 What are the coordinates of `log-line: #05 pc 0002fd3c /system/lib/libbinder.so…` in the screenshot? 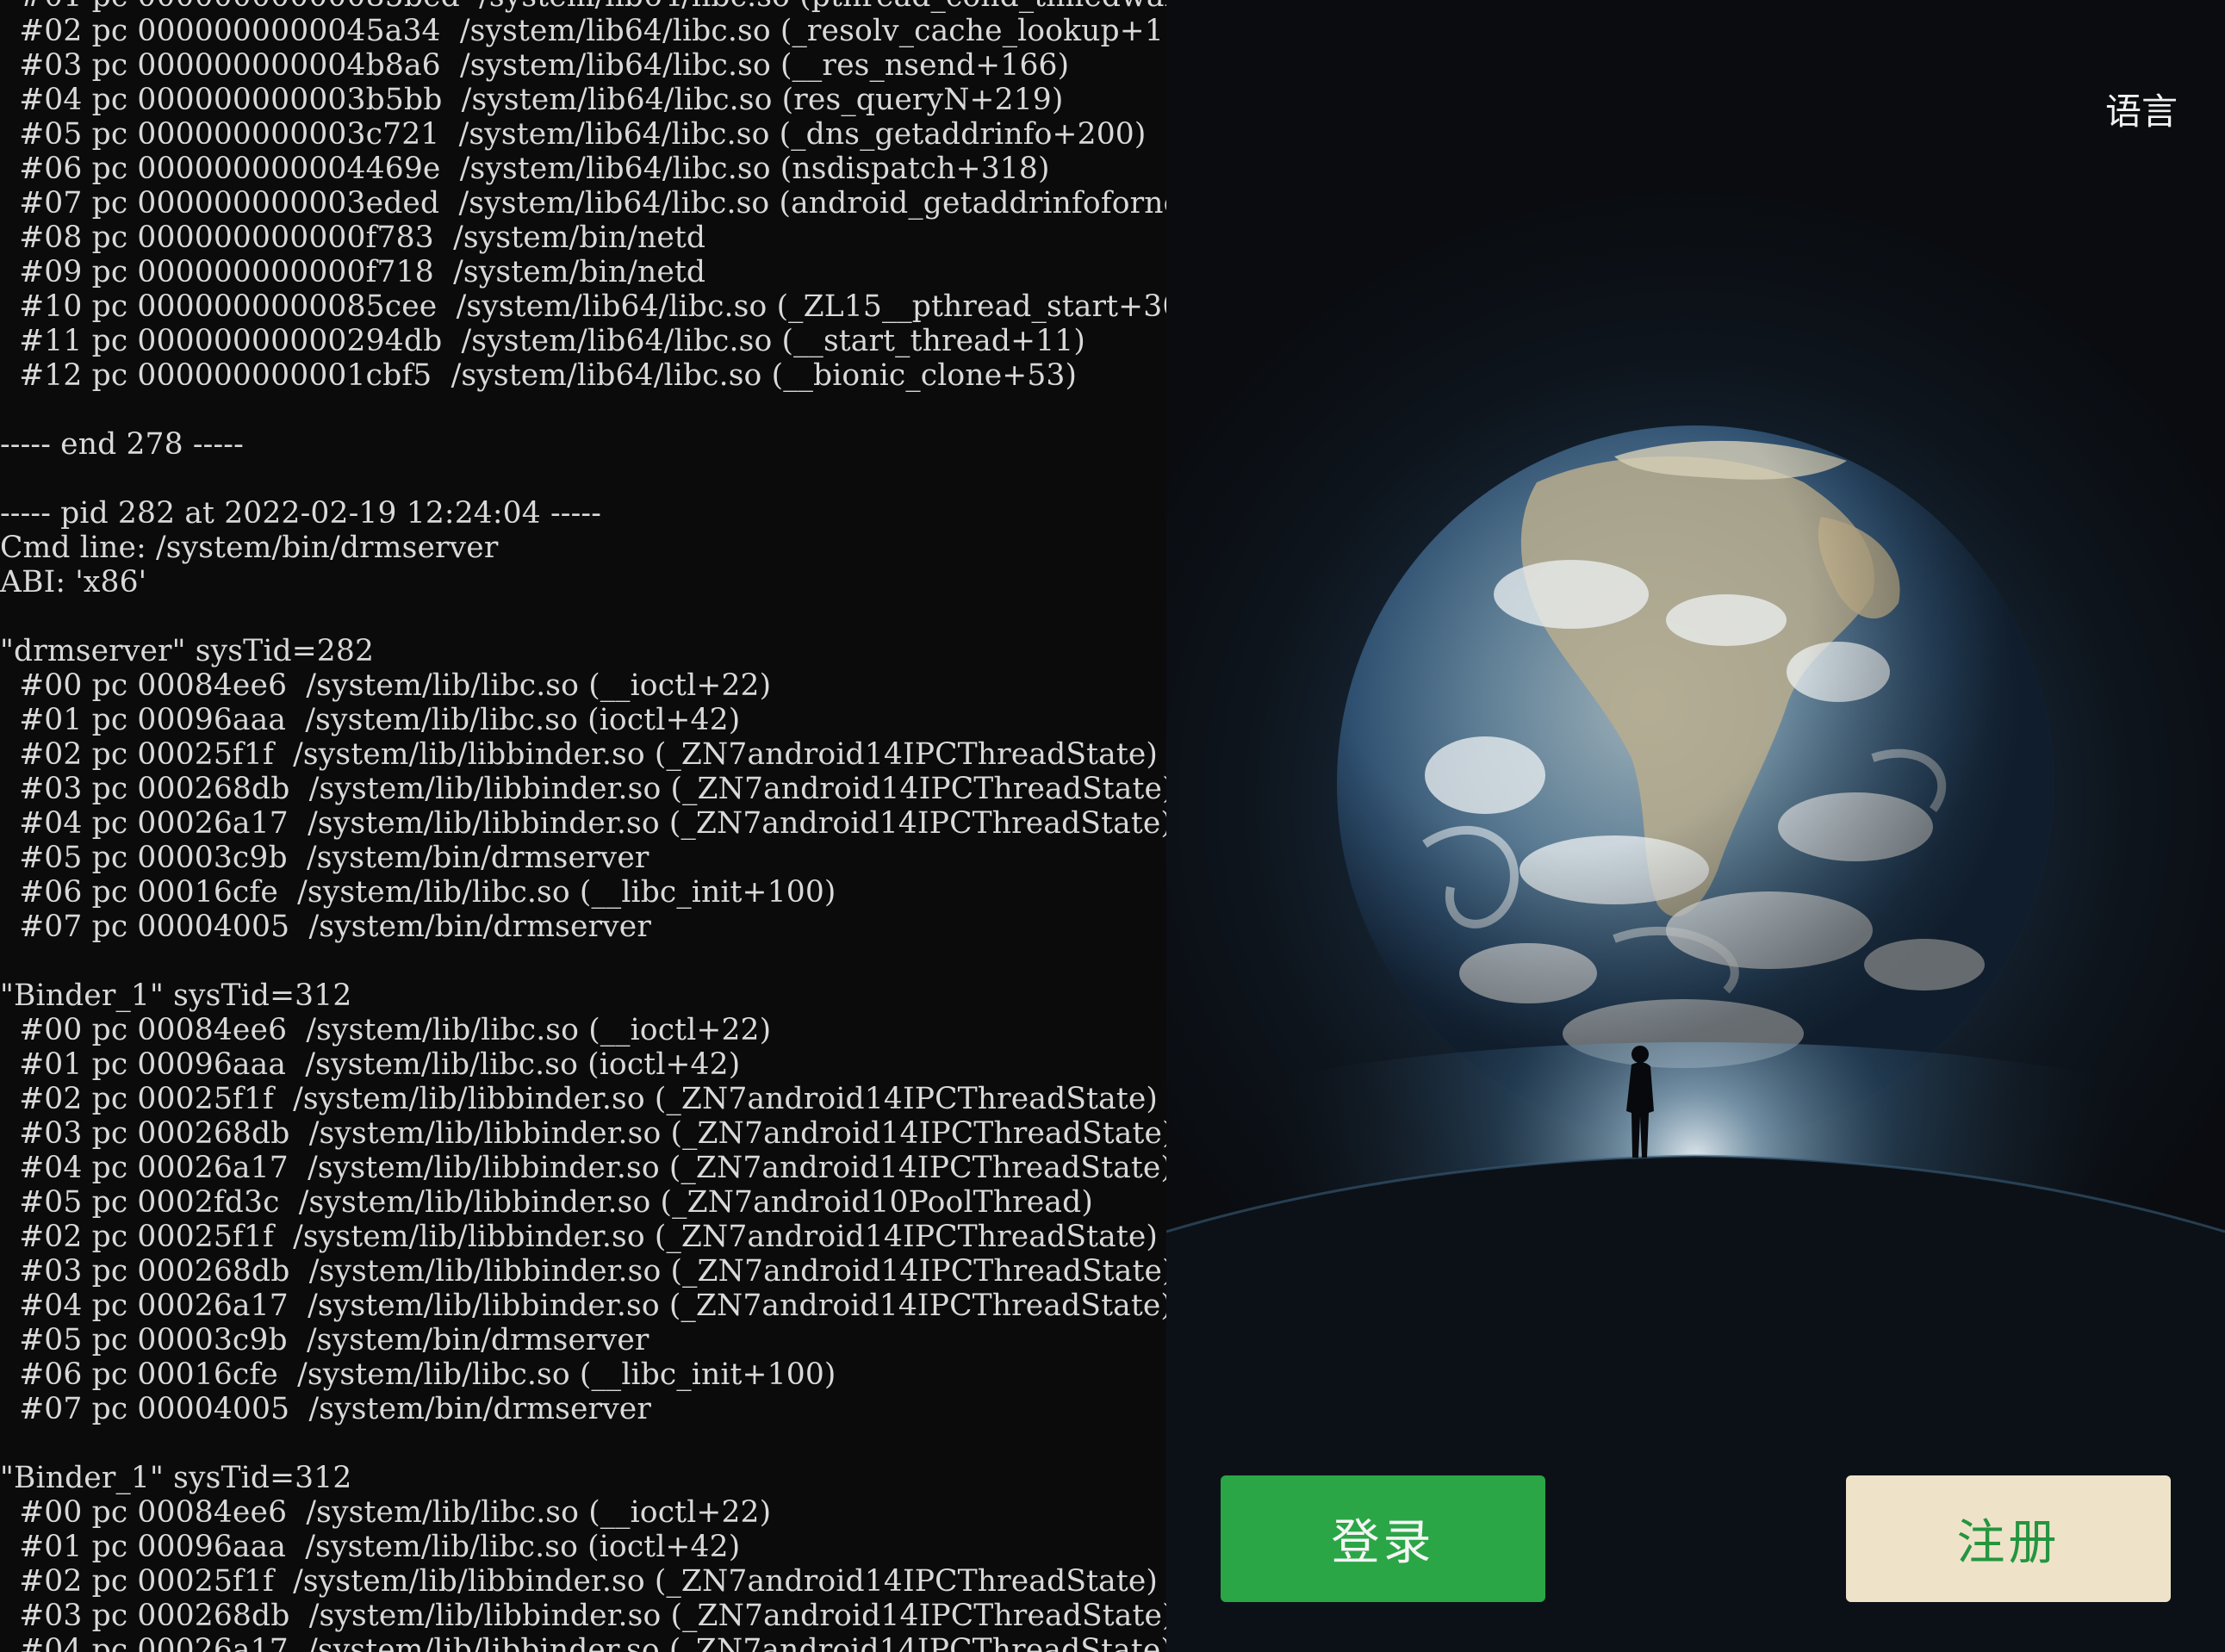 It's located at (546, 1202).